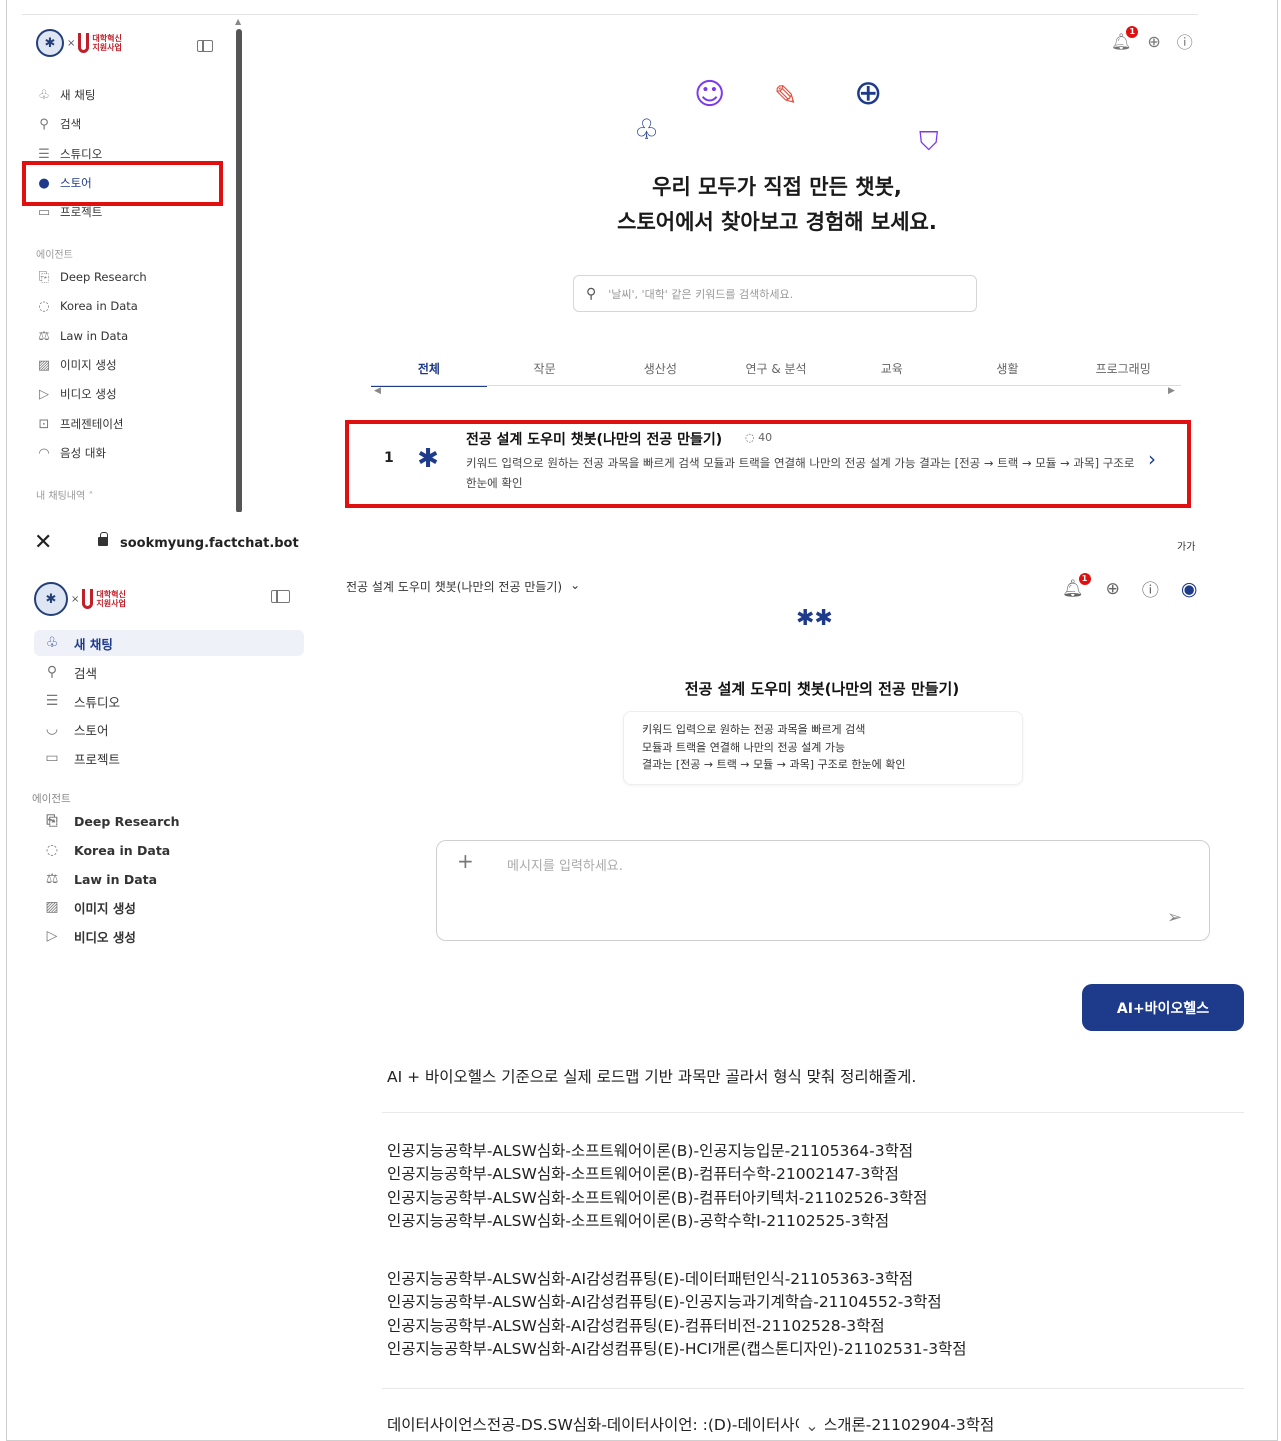  Describe the element at coordinates (44, 336) in the screenshot. I see `scale-icon: ⚖` at that location.